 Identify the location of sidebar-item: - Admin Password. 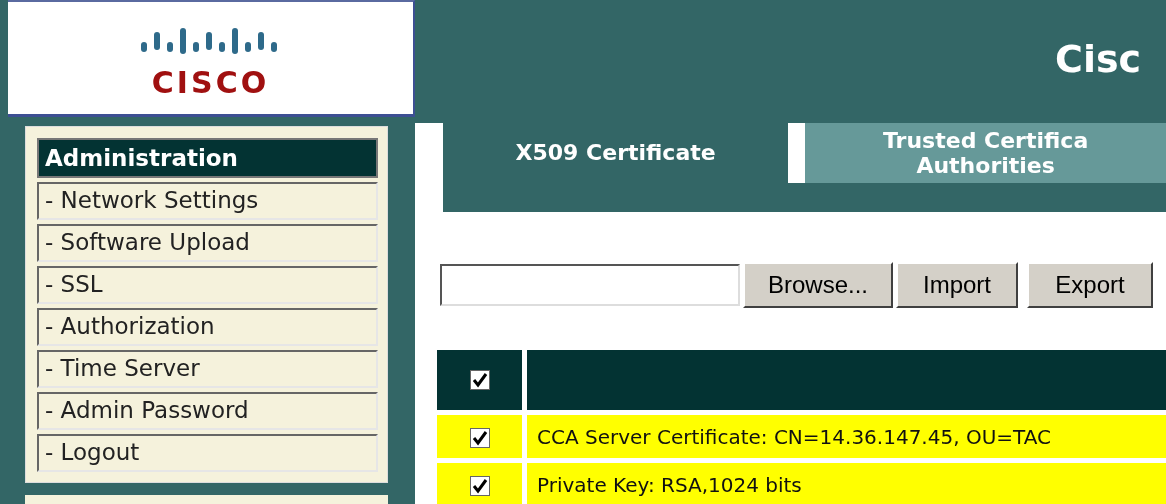
(207, 411).